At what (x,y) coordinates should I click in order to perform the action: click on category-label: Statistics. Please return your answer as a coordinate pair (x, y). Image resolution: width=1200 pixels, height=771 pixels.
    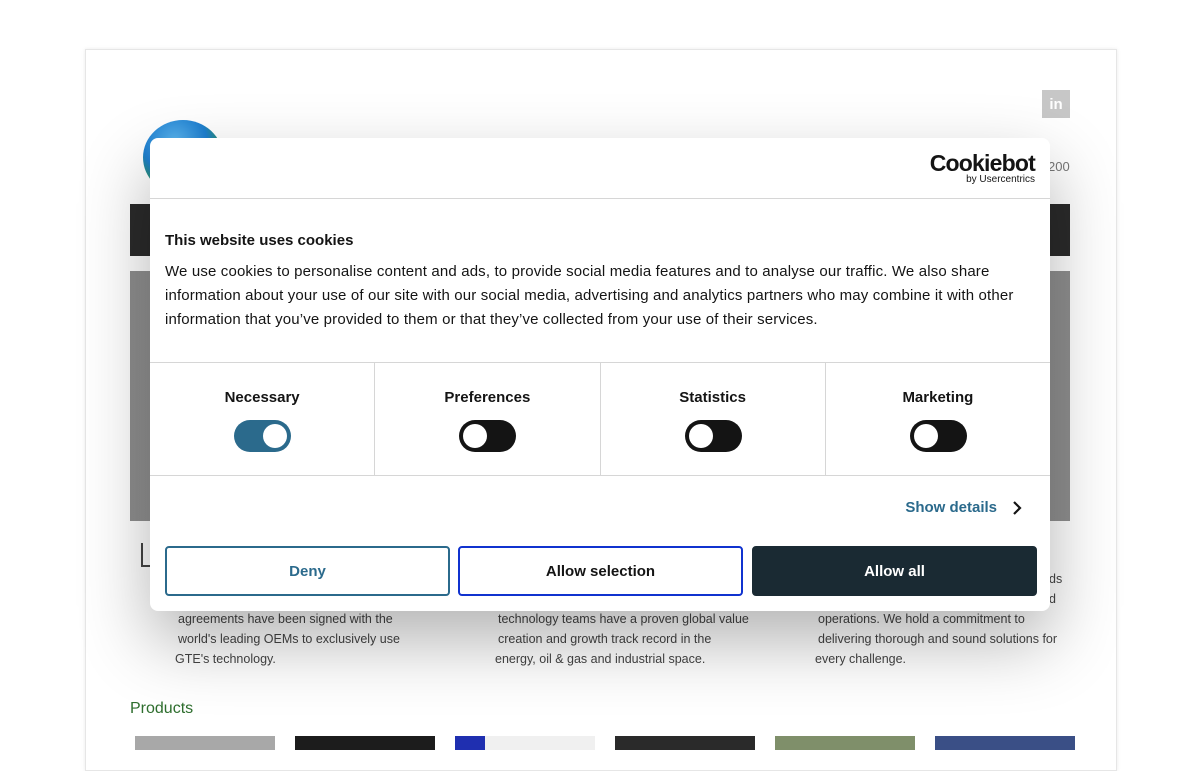
    Looking at the image, I should click on (712, 397).